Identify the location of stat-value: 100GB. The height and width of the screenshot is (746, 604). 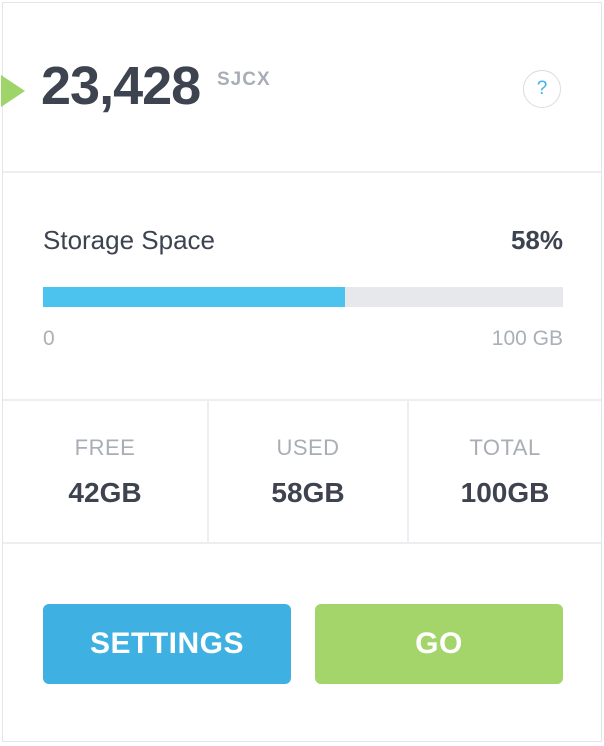
(505, 492).